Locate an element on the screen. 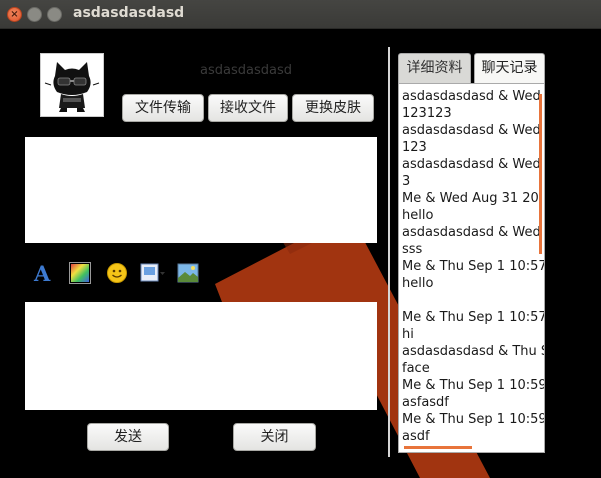 The width and height of the screenshot is (601, 478). title-bar: × asdasdasdasd is located at coordinates (300, 14).